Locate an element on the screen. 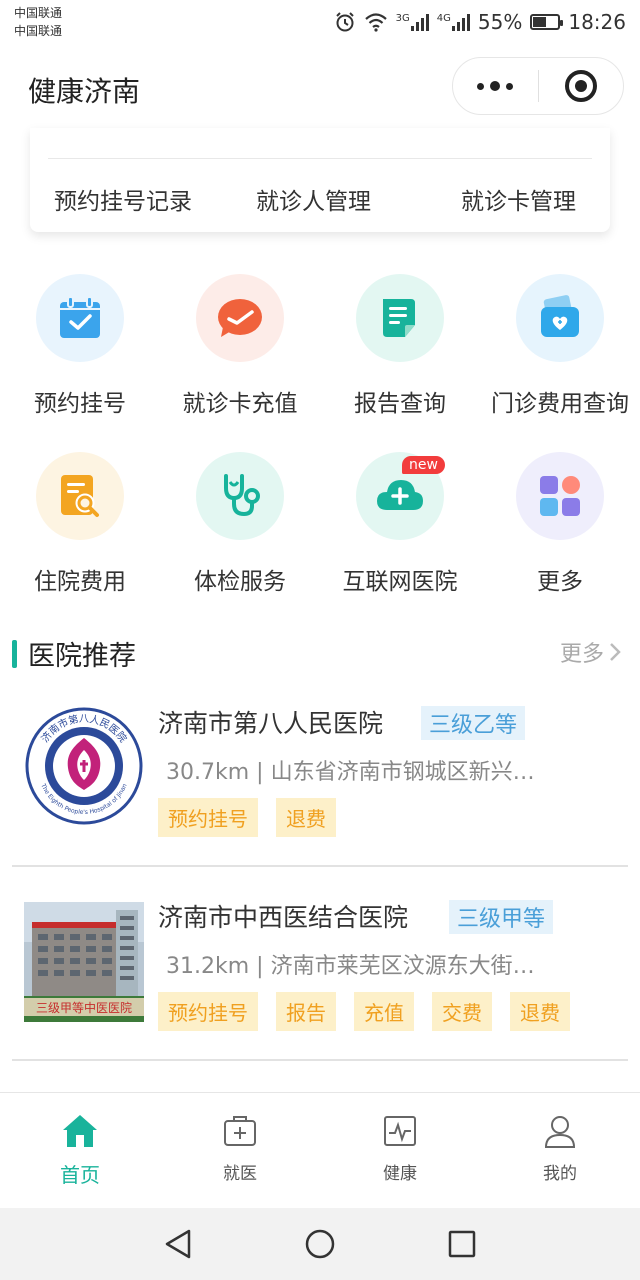 The image size is (640, 1280). close-button is located at coordinates (581, 86).